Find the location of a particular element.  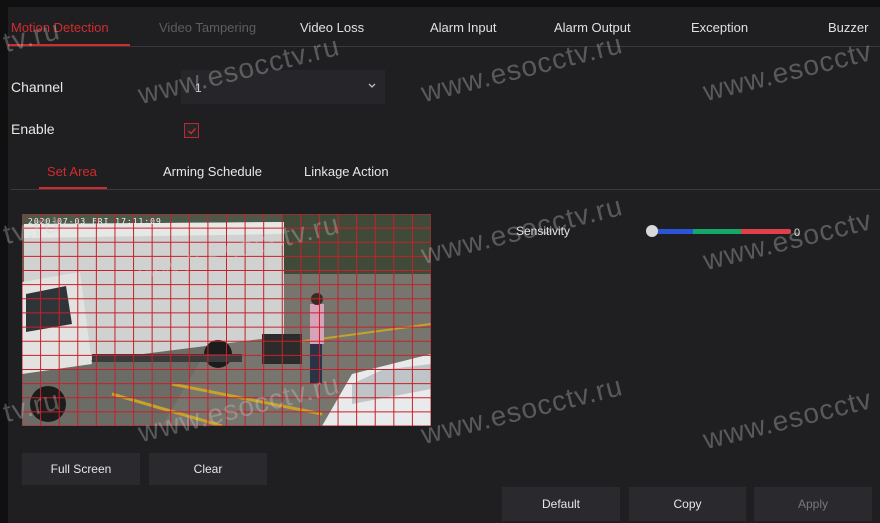

enable-label: Enable is located at coordinates (33, 129).